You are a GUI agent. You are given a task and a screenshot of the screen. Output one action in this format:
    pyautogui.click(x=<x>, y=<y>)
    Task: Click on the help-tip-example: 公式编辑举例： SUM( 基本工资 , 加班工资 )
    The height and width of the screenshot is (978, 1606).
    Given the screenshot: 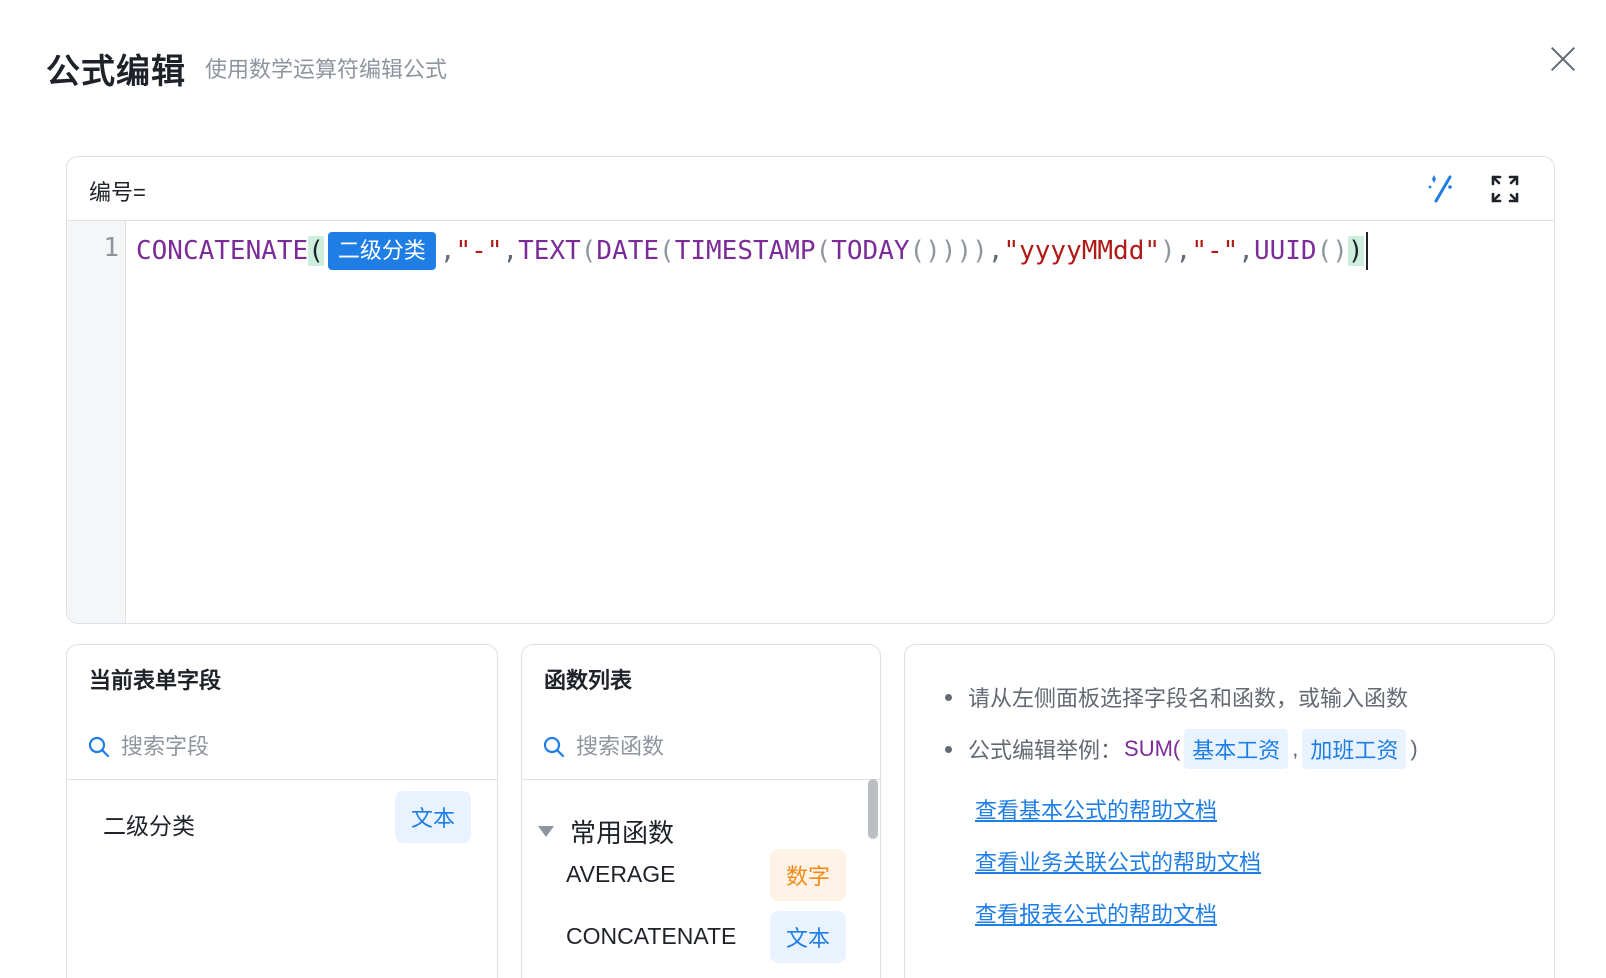 What is the action you would take?
    pyautogui.click(x=1181, y=749)
    